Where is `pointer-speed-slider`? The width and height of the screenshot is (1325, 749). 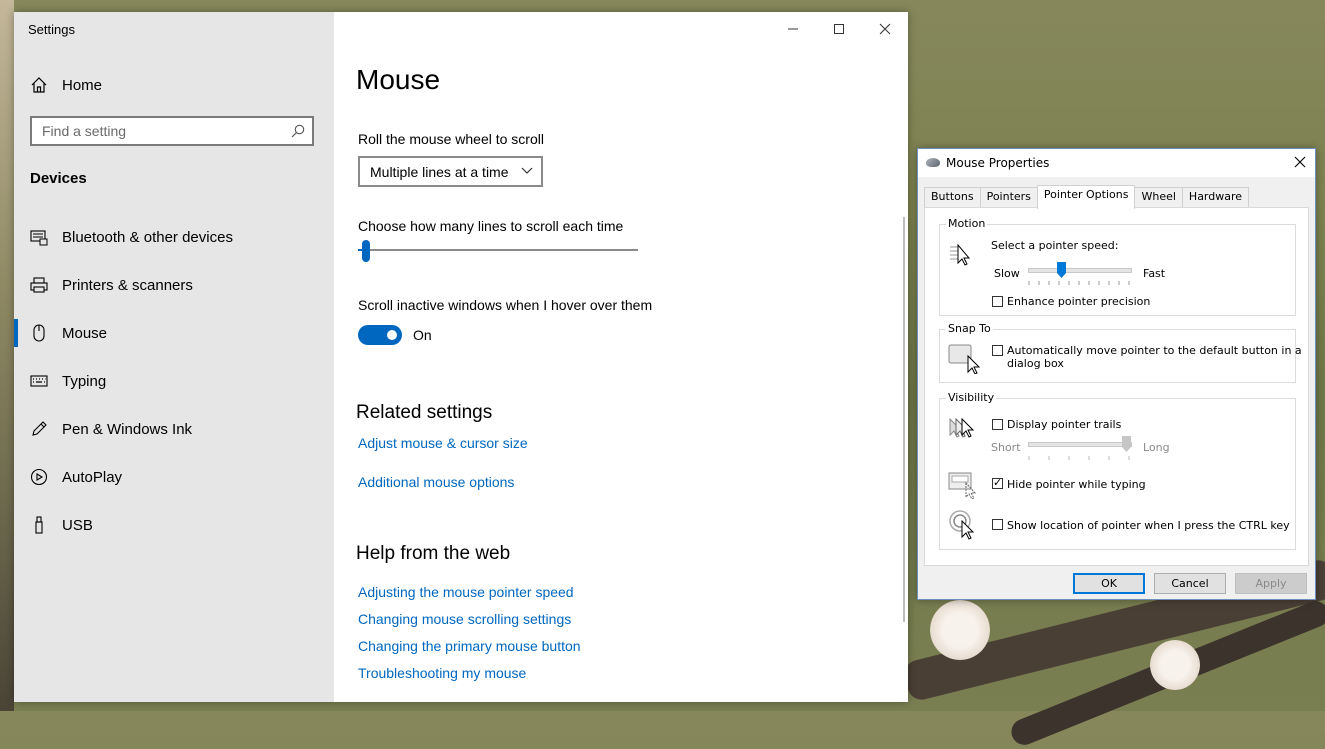
pointer-speed-slider is located at coordinates (1080, 270).